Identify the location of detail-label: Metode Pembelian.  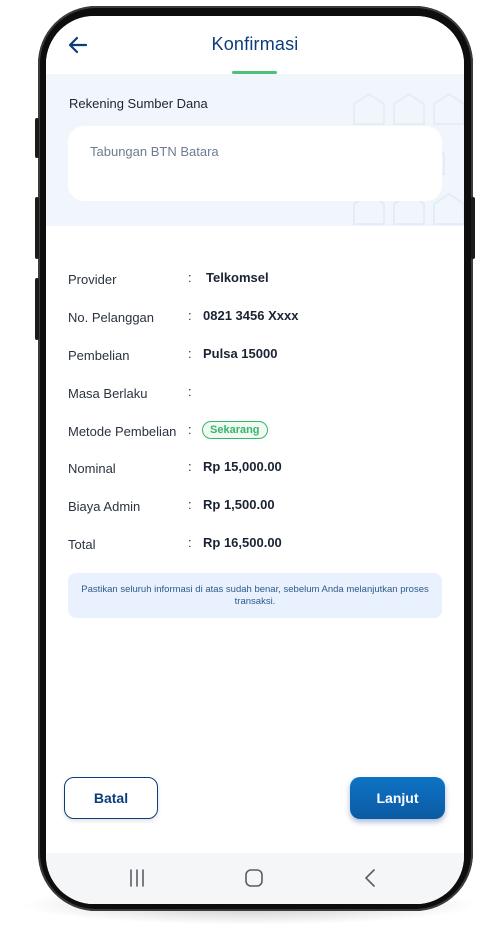
(122, 431).